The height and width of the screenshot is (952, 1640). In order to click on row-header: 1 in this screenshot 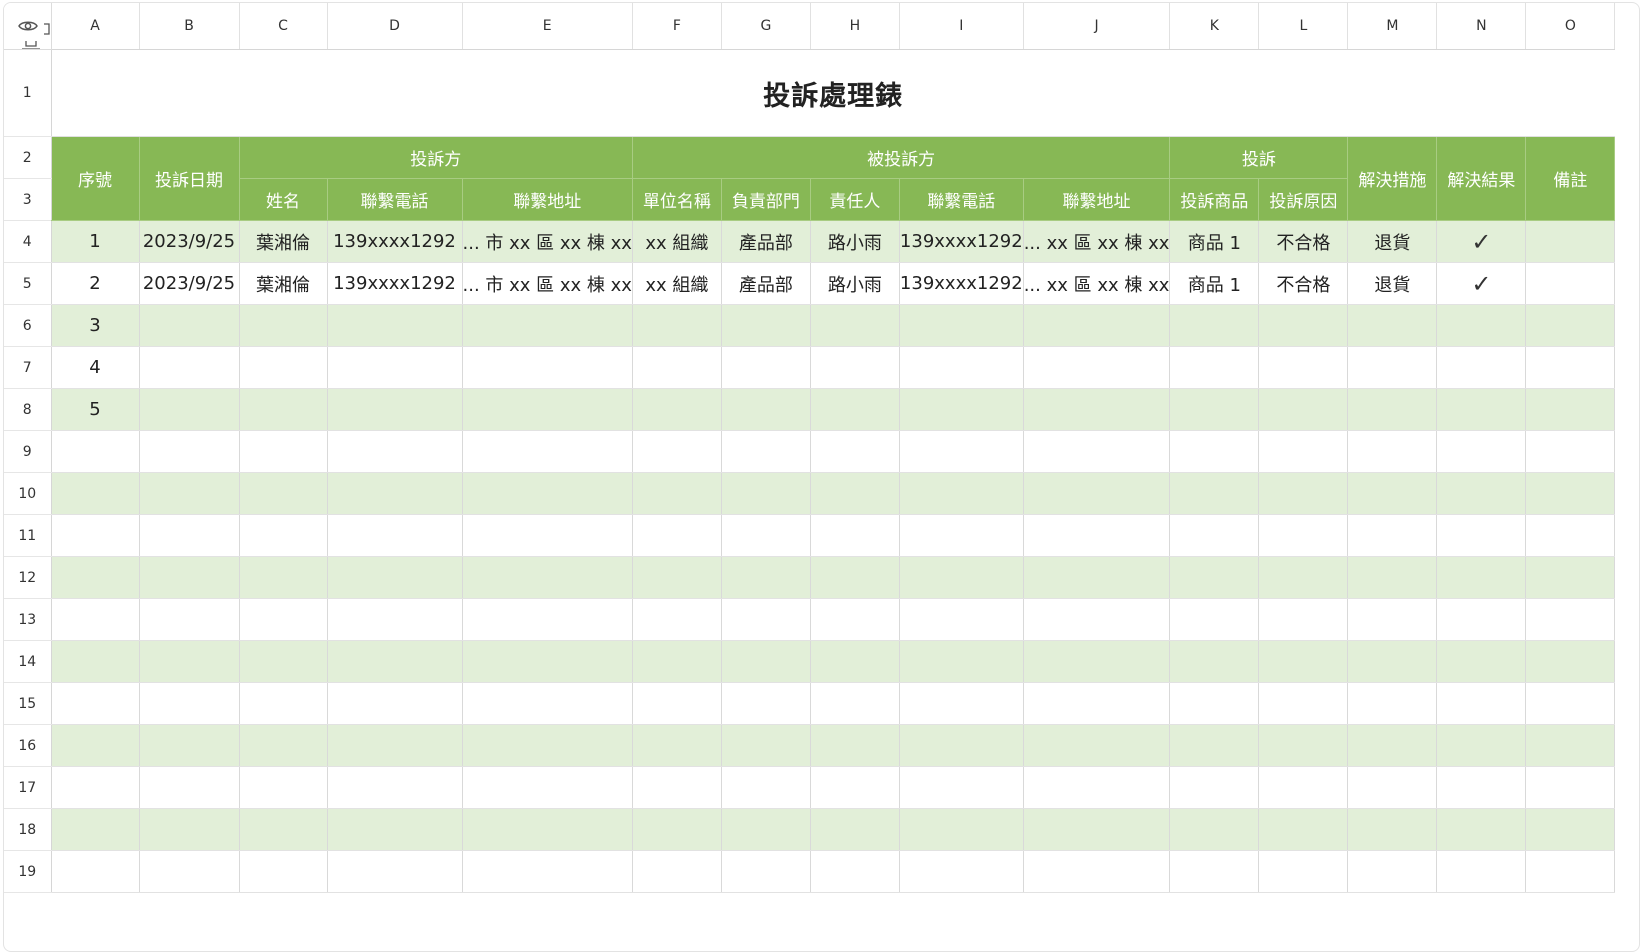, I will do `click(28, 93)`.